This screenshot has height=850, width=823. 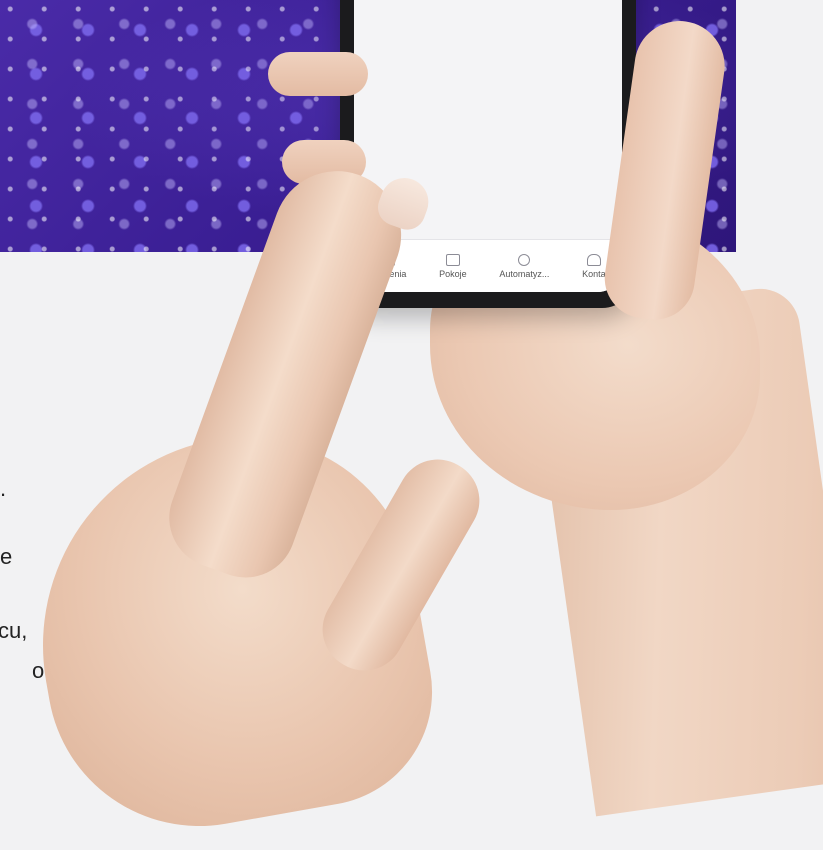 What do you see at coordinates (594, 273) in the screenshot?
I see `tab-accounts-label: Konta` at bounding box center [594, 273].